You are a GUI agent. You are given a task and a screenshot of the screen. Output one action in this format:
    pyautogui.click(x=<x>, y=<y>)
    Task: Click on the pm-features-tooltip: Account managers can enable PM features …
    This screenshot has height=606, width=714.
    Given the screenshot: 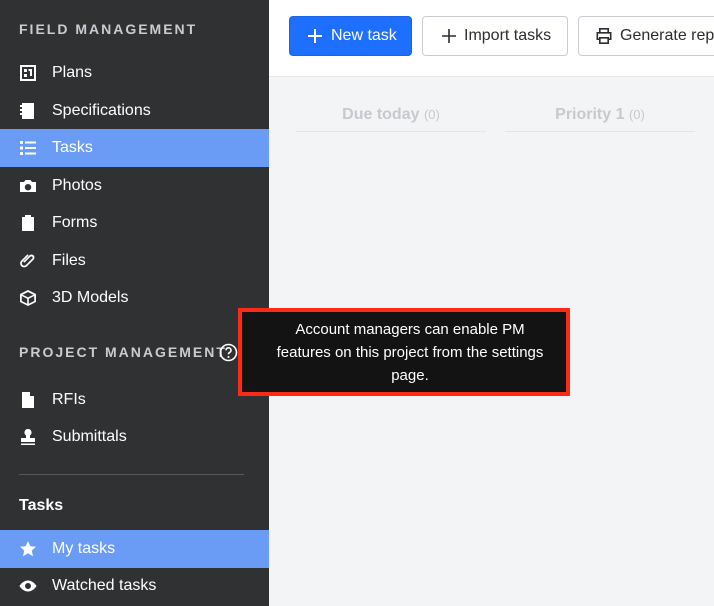 What is the action you would take?
    pyautogui.click(x=404, y=352)
    